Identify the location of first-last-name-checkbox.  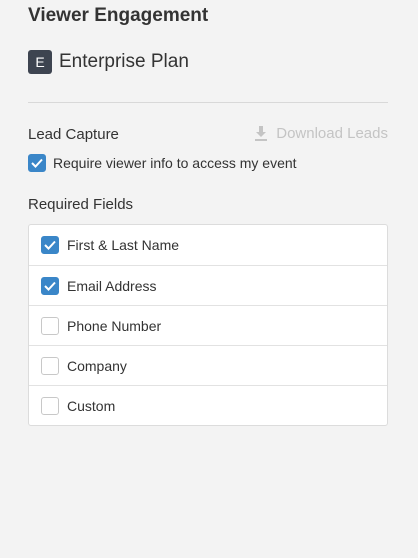
(50, 245).